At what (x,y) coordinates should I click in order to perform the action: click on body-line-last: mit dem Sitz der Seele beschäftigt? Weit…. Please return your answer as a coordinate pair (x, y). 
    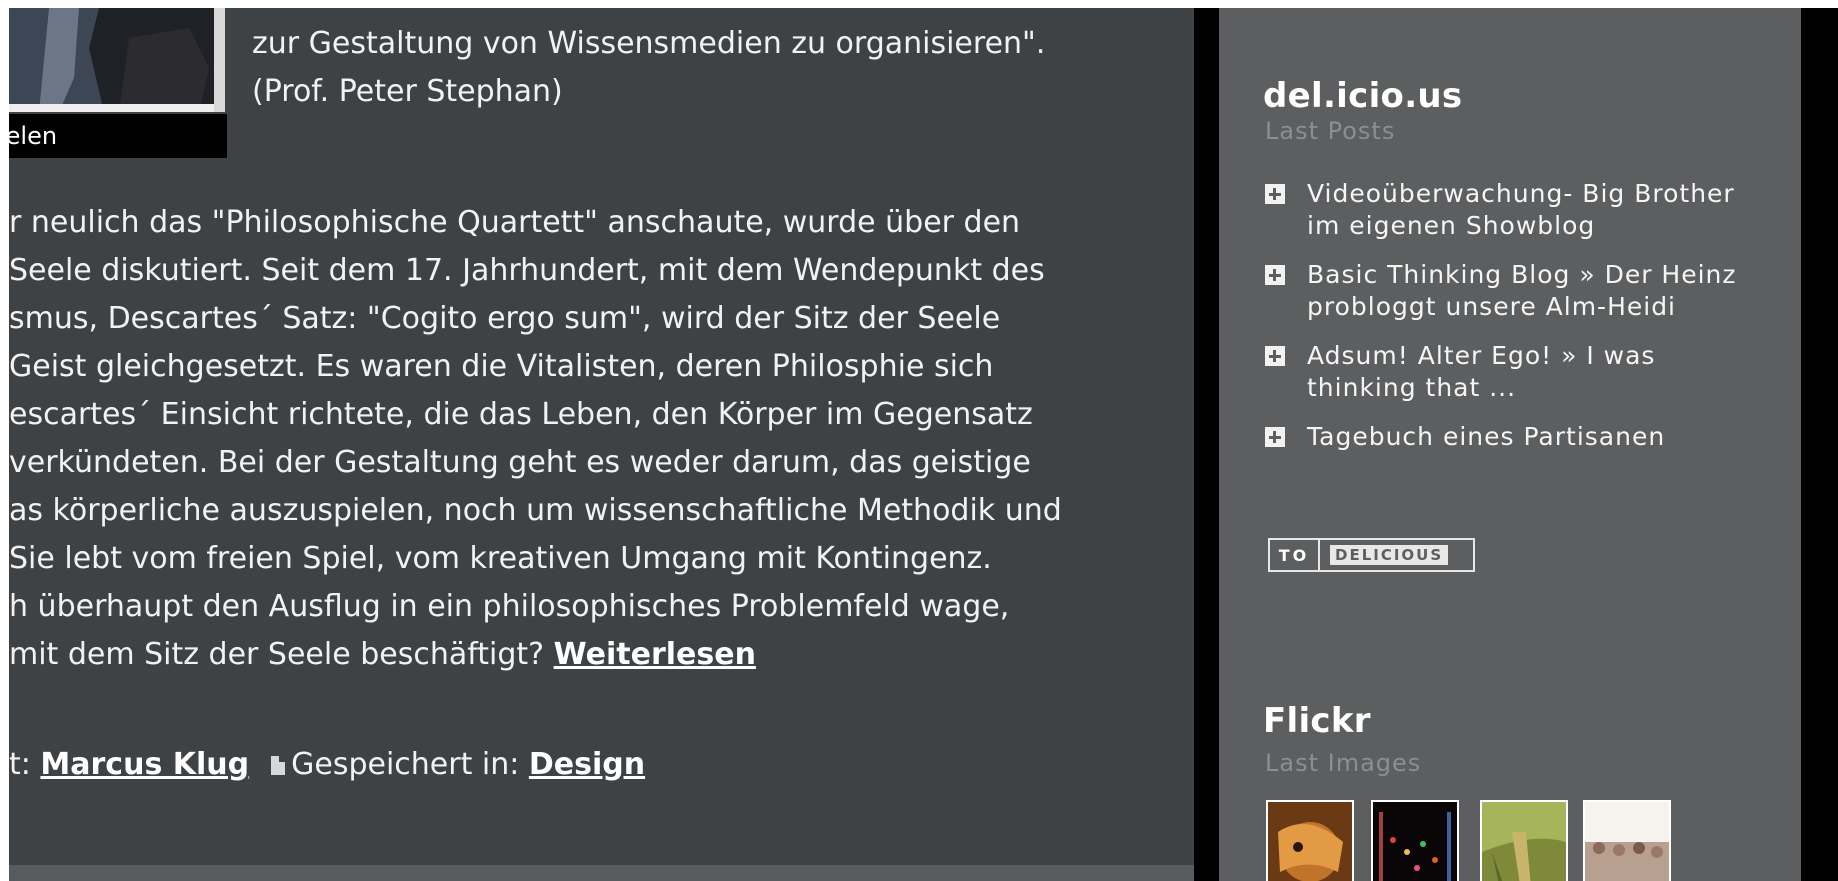
    Looking at the image, I should click on (596, 655).